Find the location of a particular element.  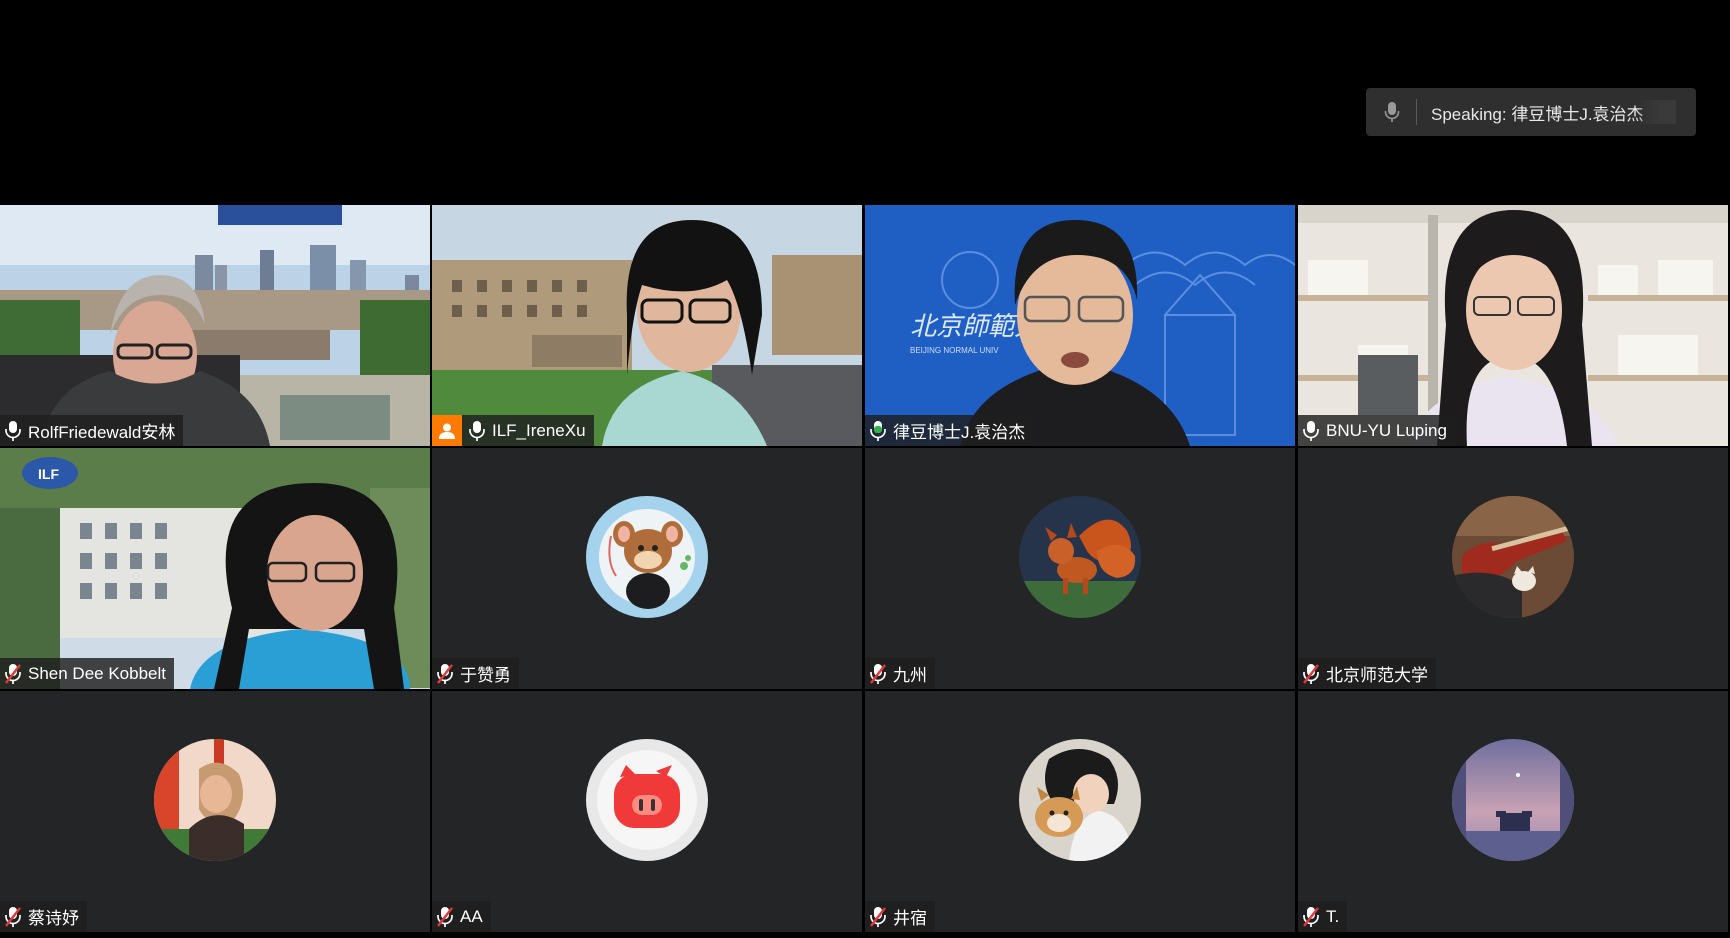

participant-tile-t: T. is located at coordinates (1513, 811).